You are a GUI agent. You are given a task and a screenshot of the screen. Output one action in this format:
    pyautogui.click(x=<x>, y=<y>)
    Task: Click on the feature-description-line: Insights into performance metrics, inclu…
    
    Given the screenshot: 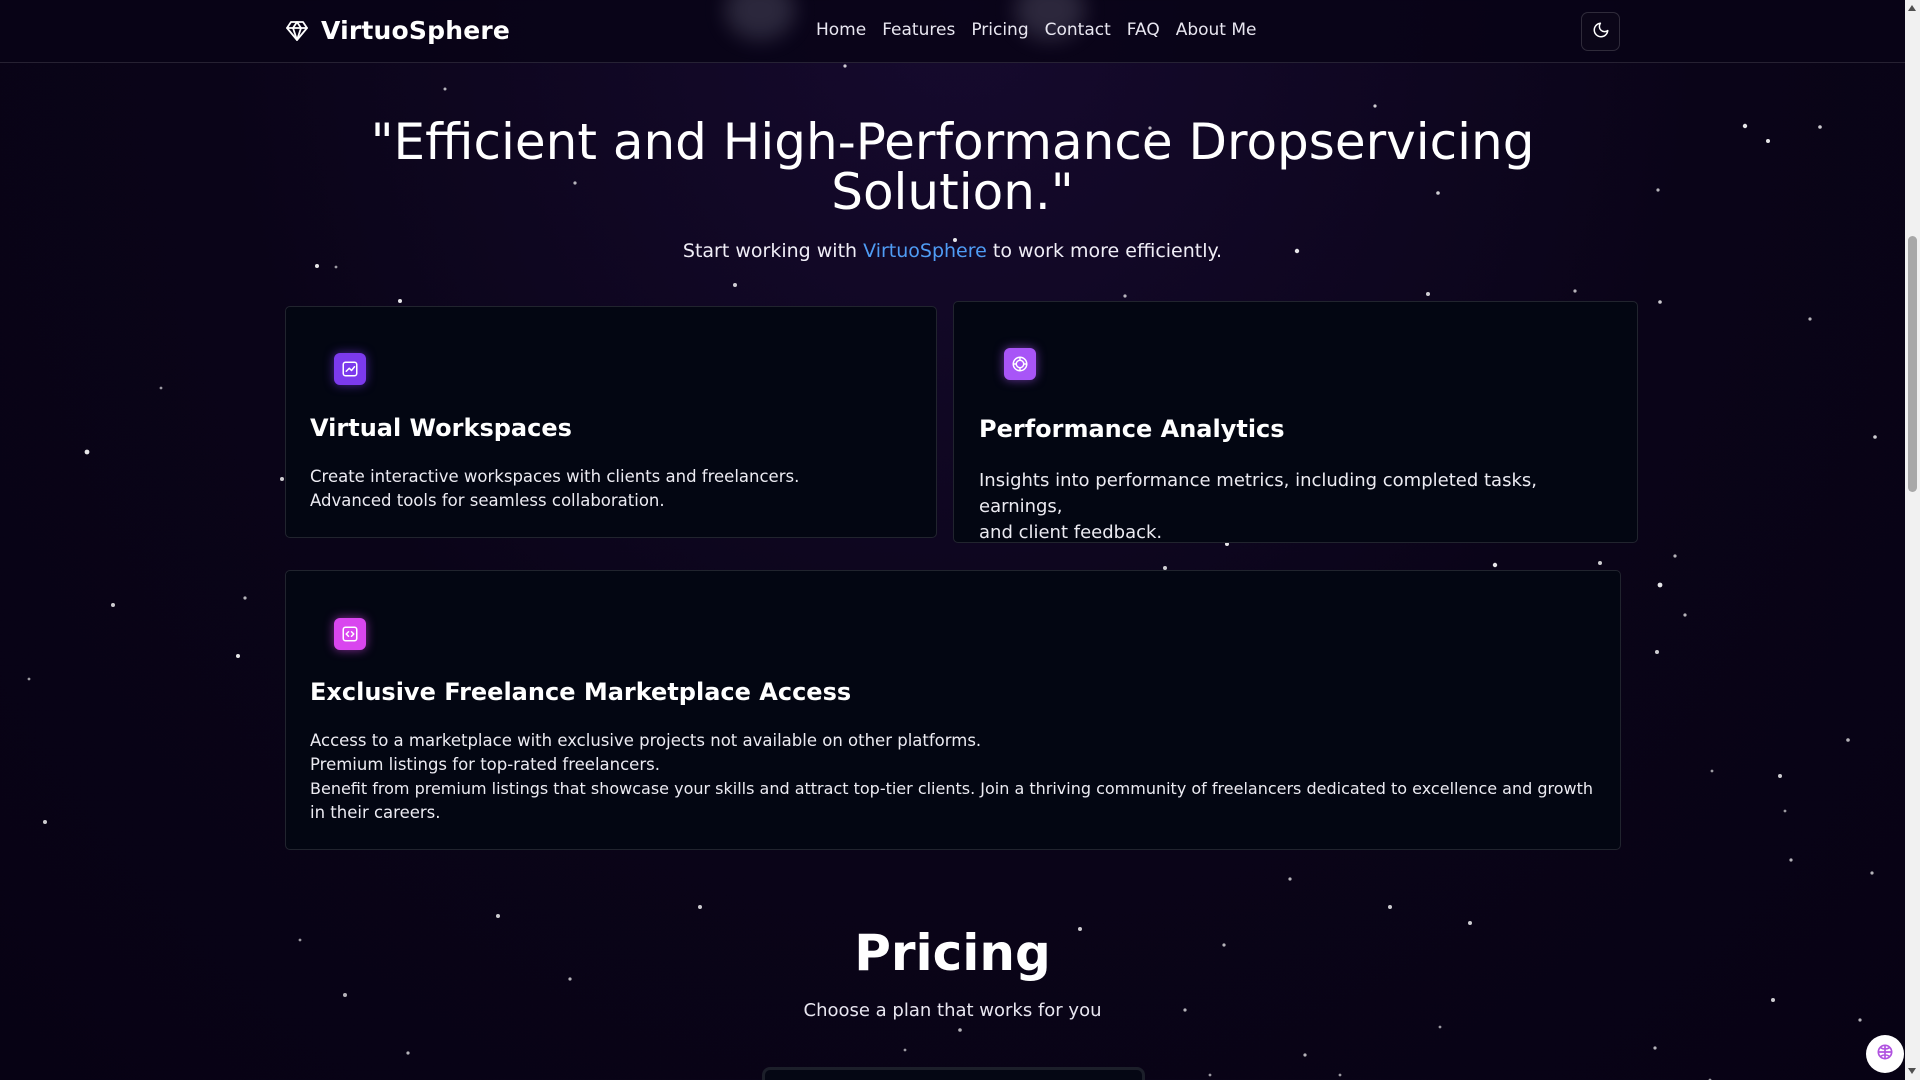 What is the action you would take?
    pyautogui.click(x=1258, y=493)
    